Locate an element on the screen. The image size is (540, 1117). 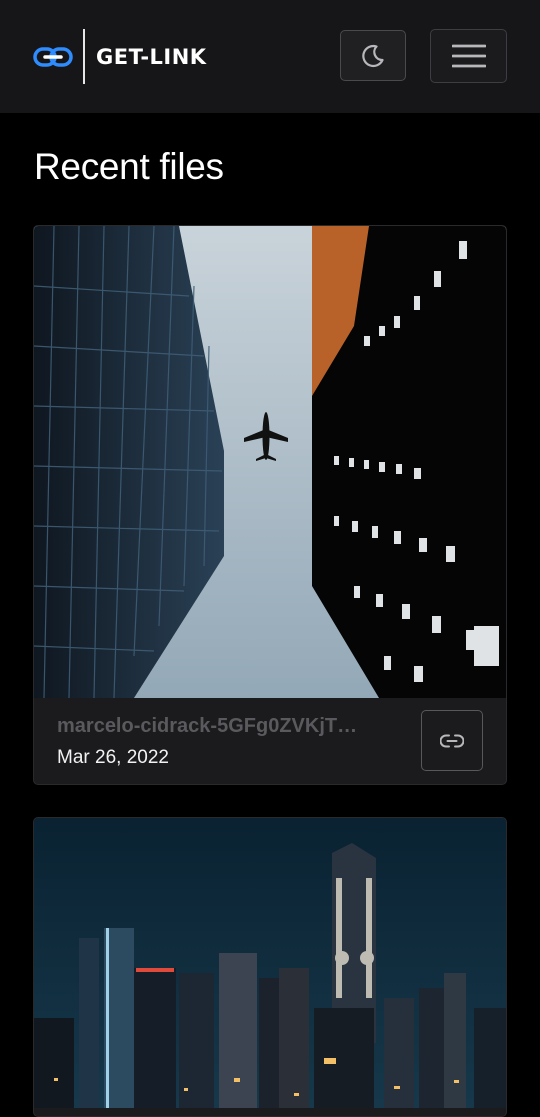
chain-link-logo-icon is located at coordinates (53, 56).